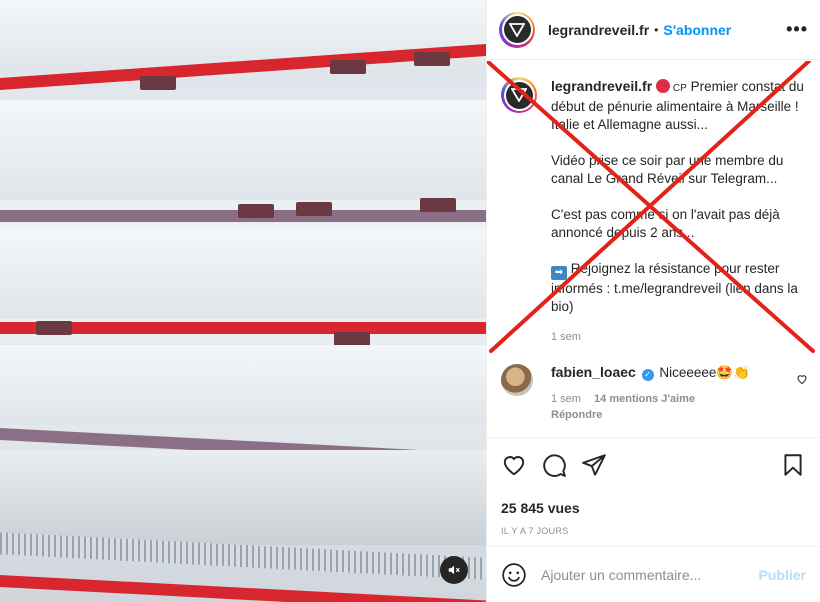 Image resolution: width=820 pixels, height=602 pixels. Describe the element at coordinates (797, 29) in the screenshot. I see `more-icon: •••` at that location.